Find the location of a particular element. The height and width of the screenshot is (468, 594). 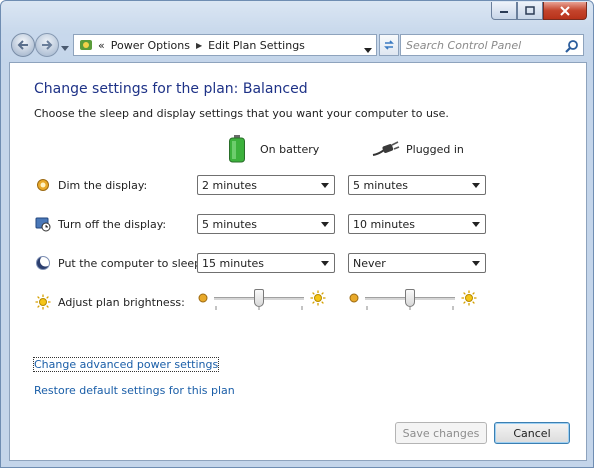

brightness-battery-slider is located at coordinates (262, 299).